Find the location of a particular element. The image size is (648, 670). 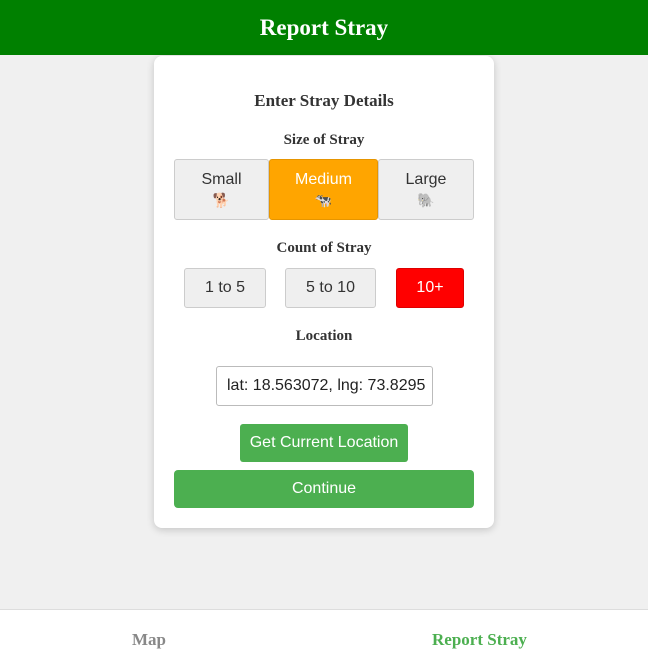

count-5-to-10-button: 5 to 10 is located at coordinates (330, 288).